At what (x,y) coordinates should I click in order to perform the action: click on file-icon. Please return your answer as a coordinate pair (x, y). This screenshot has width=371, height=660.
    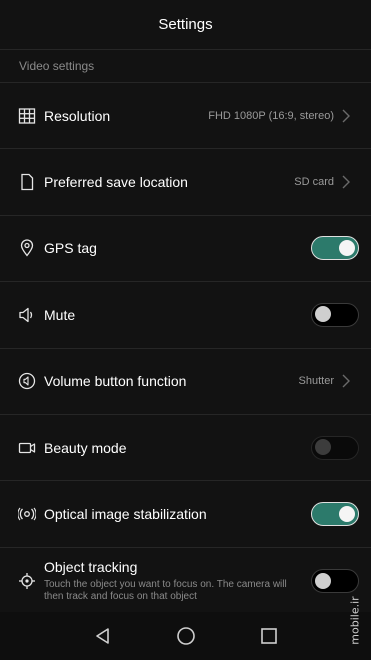
    Looking at the image, I should click on (27, 182).